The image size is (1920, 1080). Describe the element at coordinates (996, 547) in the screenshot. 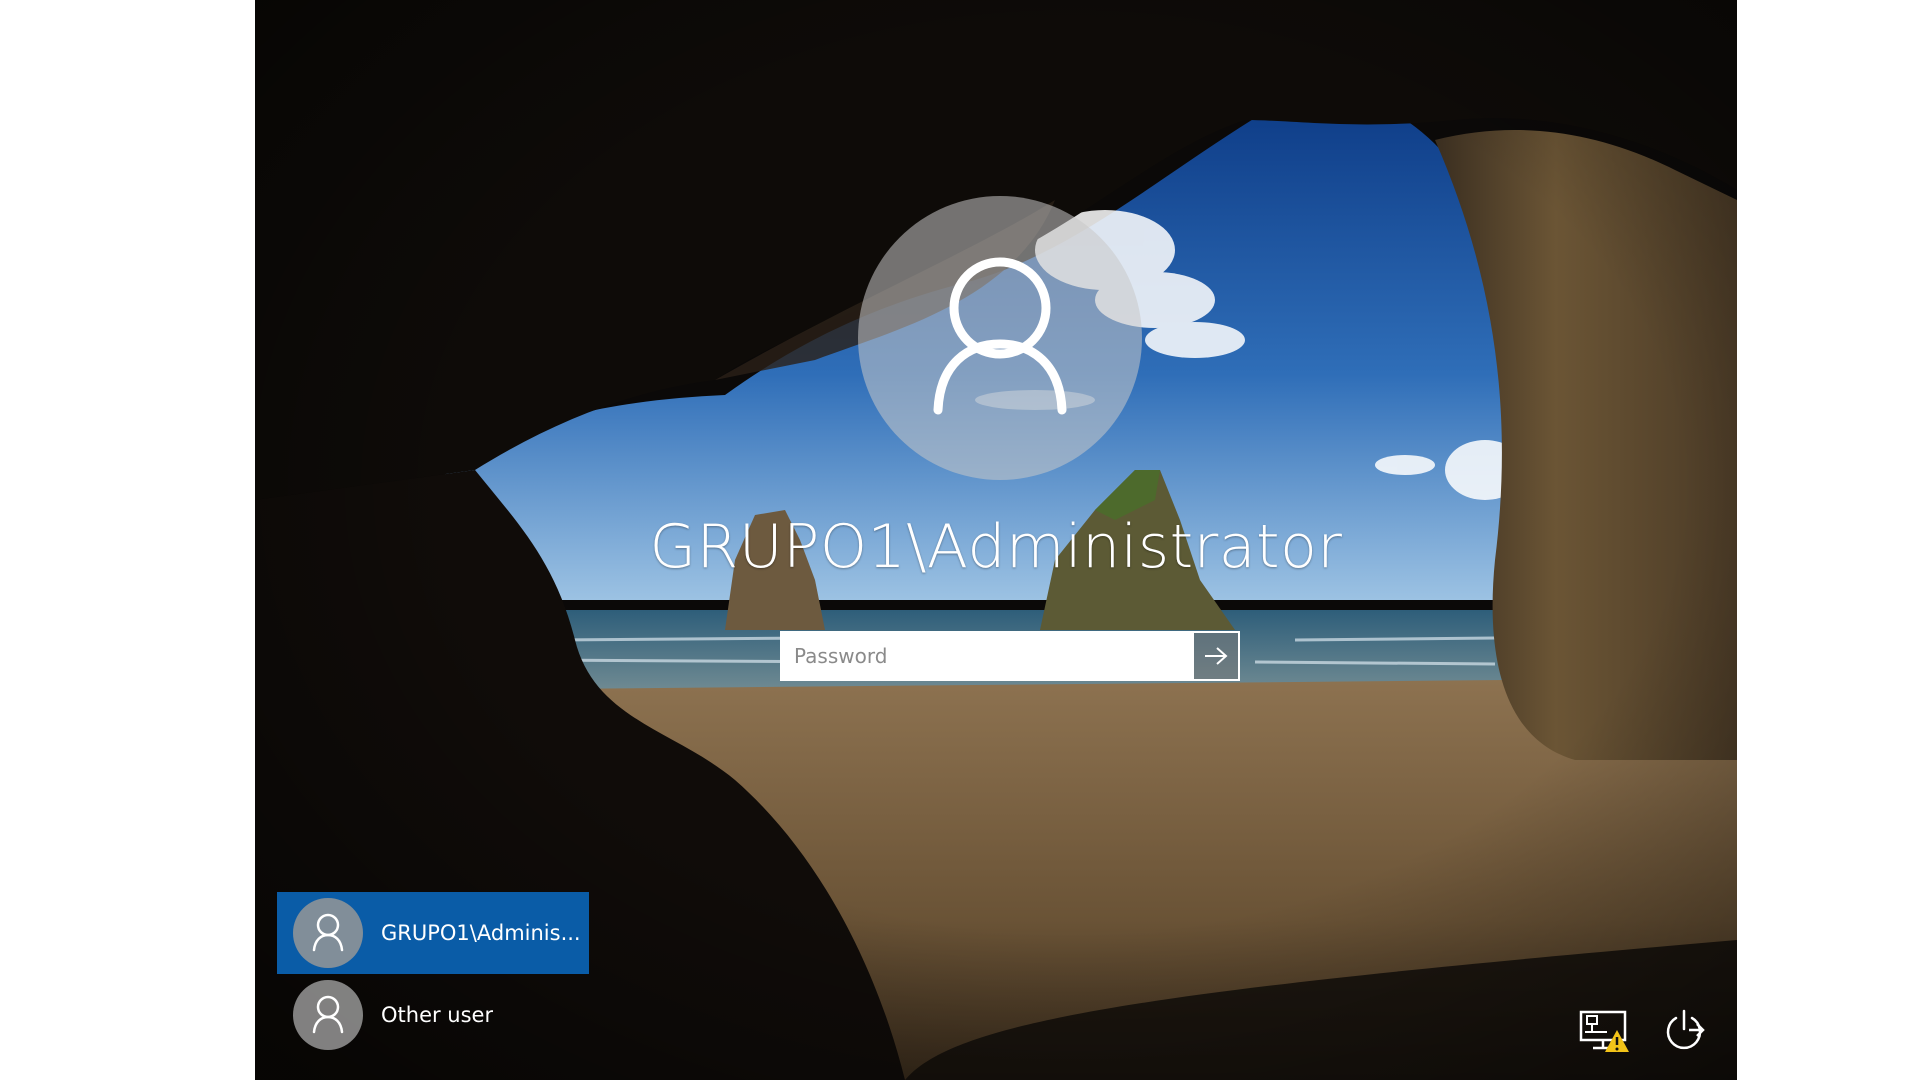

I see `username-title: GRUPO1\Administrator` at that location.